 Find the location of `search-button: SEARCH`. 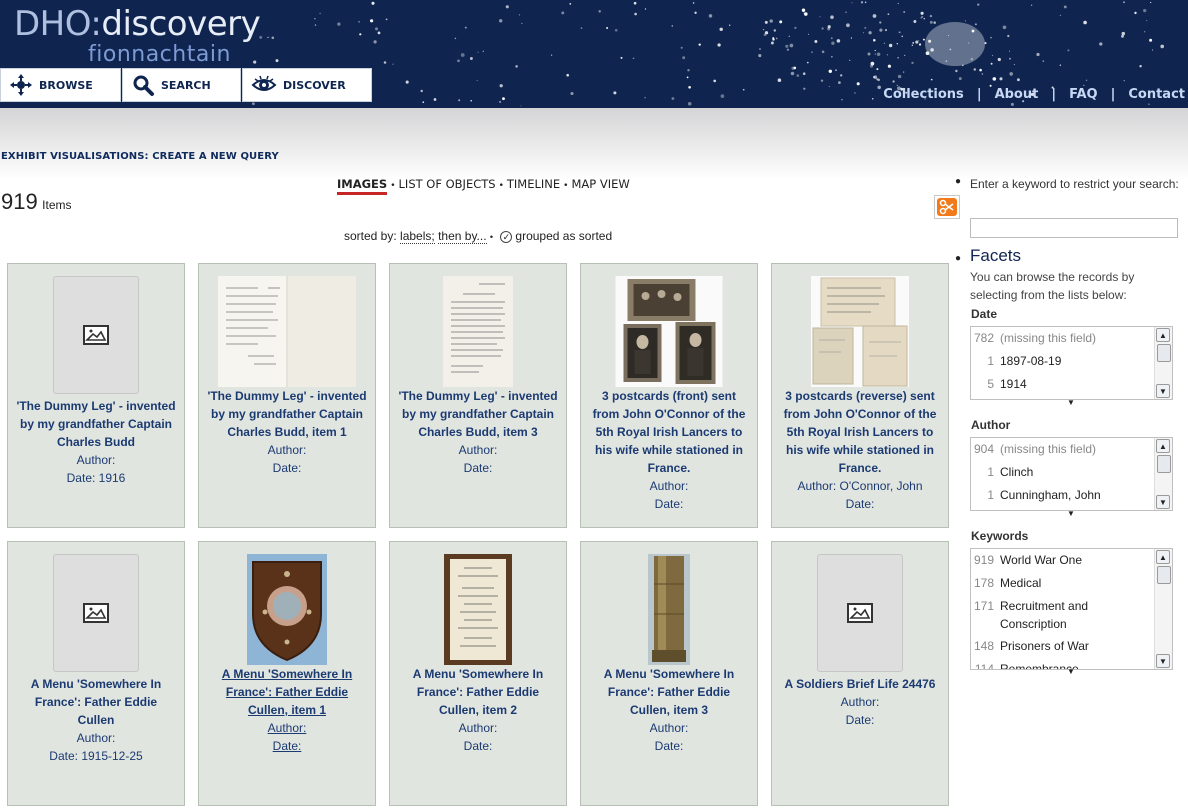

search-button: SEARCH is located at coordinates (181, 85).